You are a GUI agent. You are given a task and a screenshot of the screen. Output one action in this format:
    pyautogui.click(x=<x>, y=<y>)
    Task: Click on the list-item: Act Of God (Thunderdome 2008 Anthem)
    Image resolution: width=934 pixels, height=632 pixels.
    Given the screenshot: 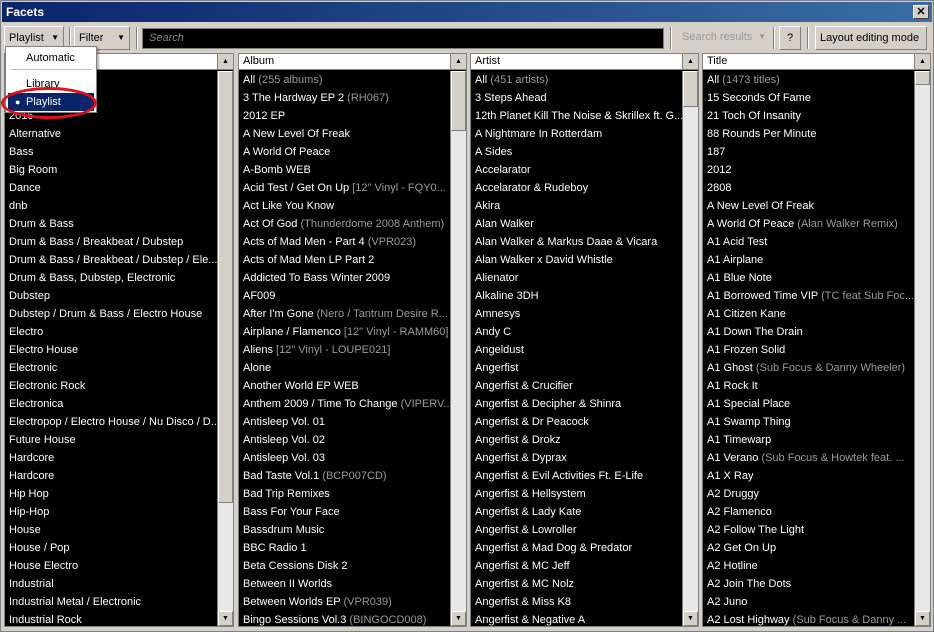 What is the action you would take?
    pyautogui.click(x=344, y=224)
    